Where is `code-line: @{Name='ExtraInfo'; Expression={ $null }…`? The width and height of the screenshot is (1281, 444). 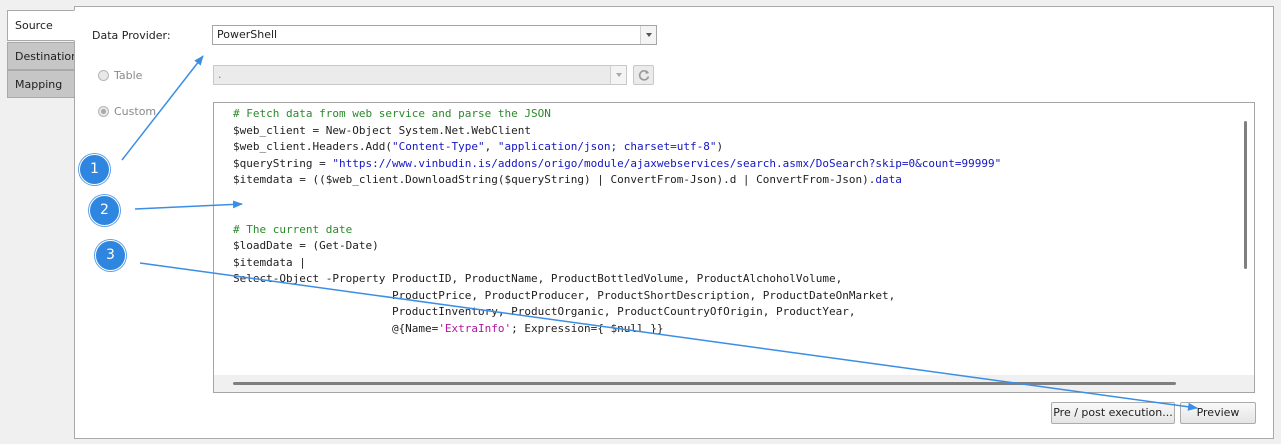 code-line: @{Name='ExtraInfo'; Expression={ $null }… is located at coordinates (617, 329).